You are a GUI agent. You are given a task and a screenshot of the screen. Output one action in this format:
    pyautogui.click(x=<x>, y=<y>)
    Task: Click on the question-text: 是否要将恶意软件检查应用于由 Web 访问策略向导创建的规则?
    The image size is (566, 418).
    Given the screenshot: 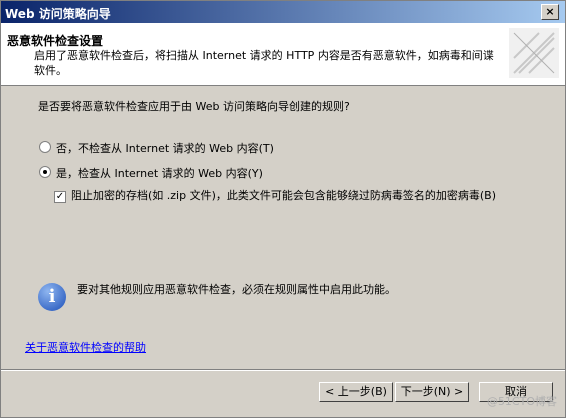 What is the action you would take?
    pyautogui.click(x=194, y=106)
    